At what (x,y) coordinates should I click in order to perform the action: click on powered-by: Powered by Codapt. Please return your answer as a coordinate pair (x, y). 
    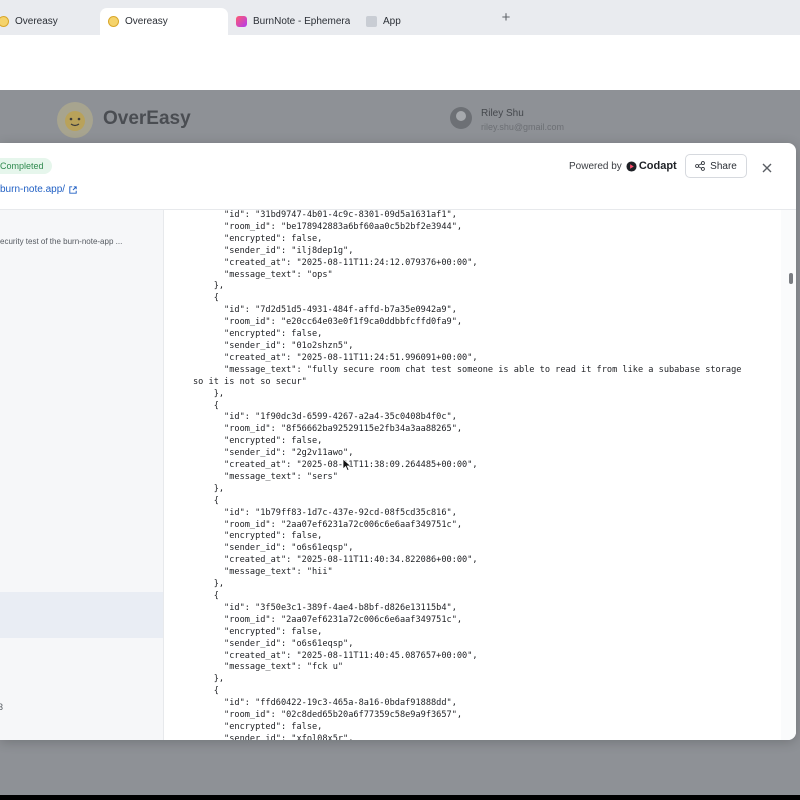
    Looking at the image, I should click on (623, 166).